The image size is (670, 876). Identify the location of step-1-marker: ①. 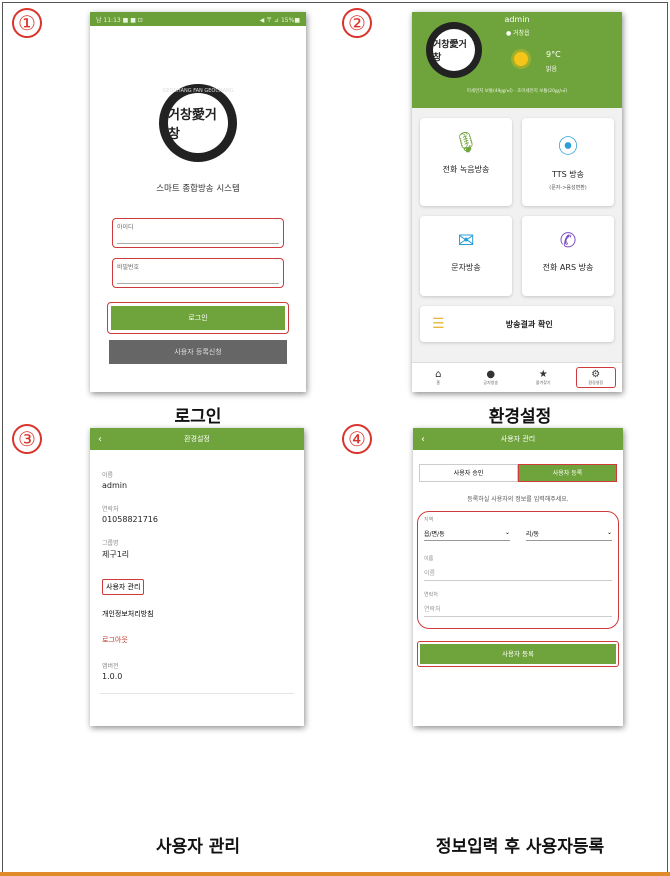
(27, 23).